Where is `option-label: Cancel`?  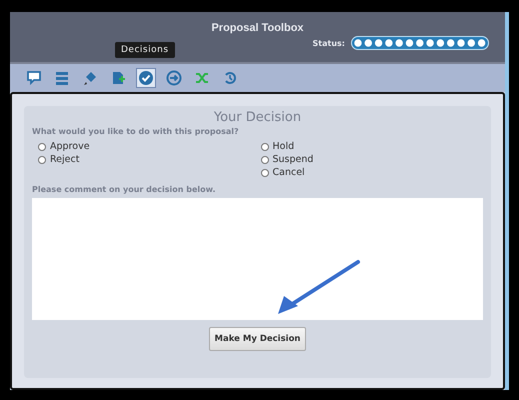
option-label: Cancel is located at coordinates (288, 172).